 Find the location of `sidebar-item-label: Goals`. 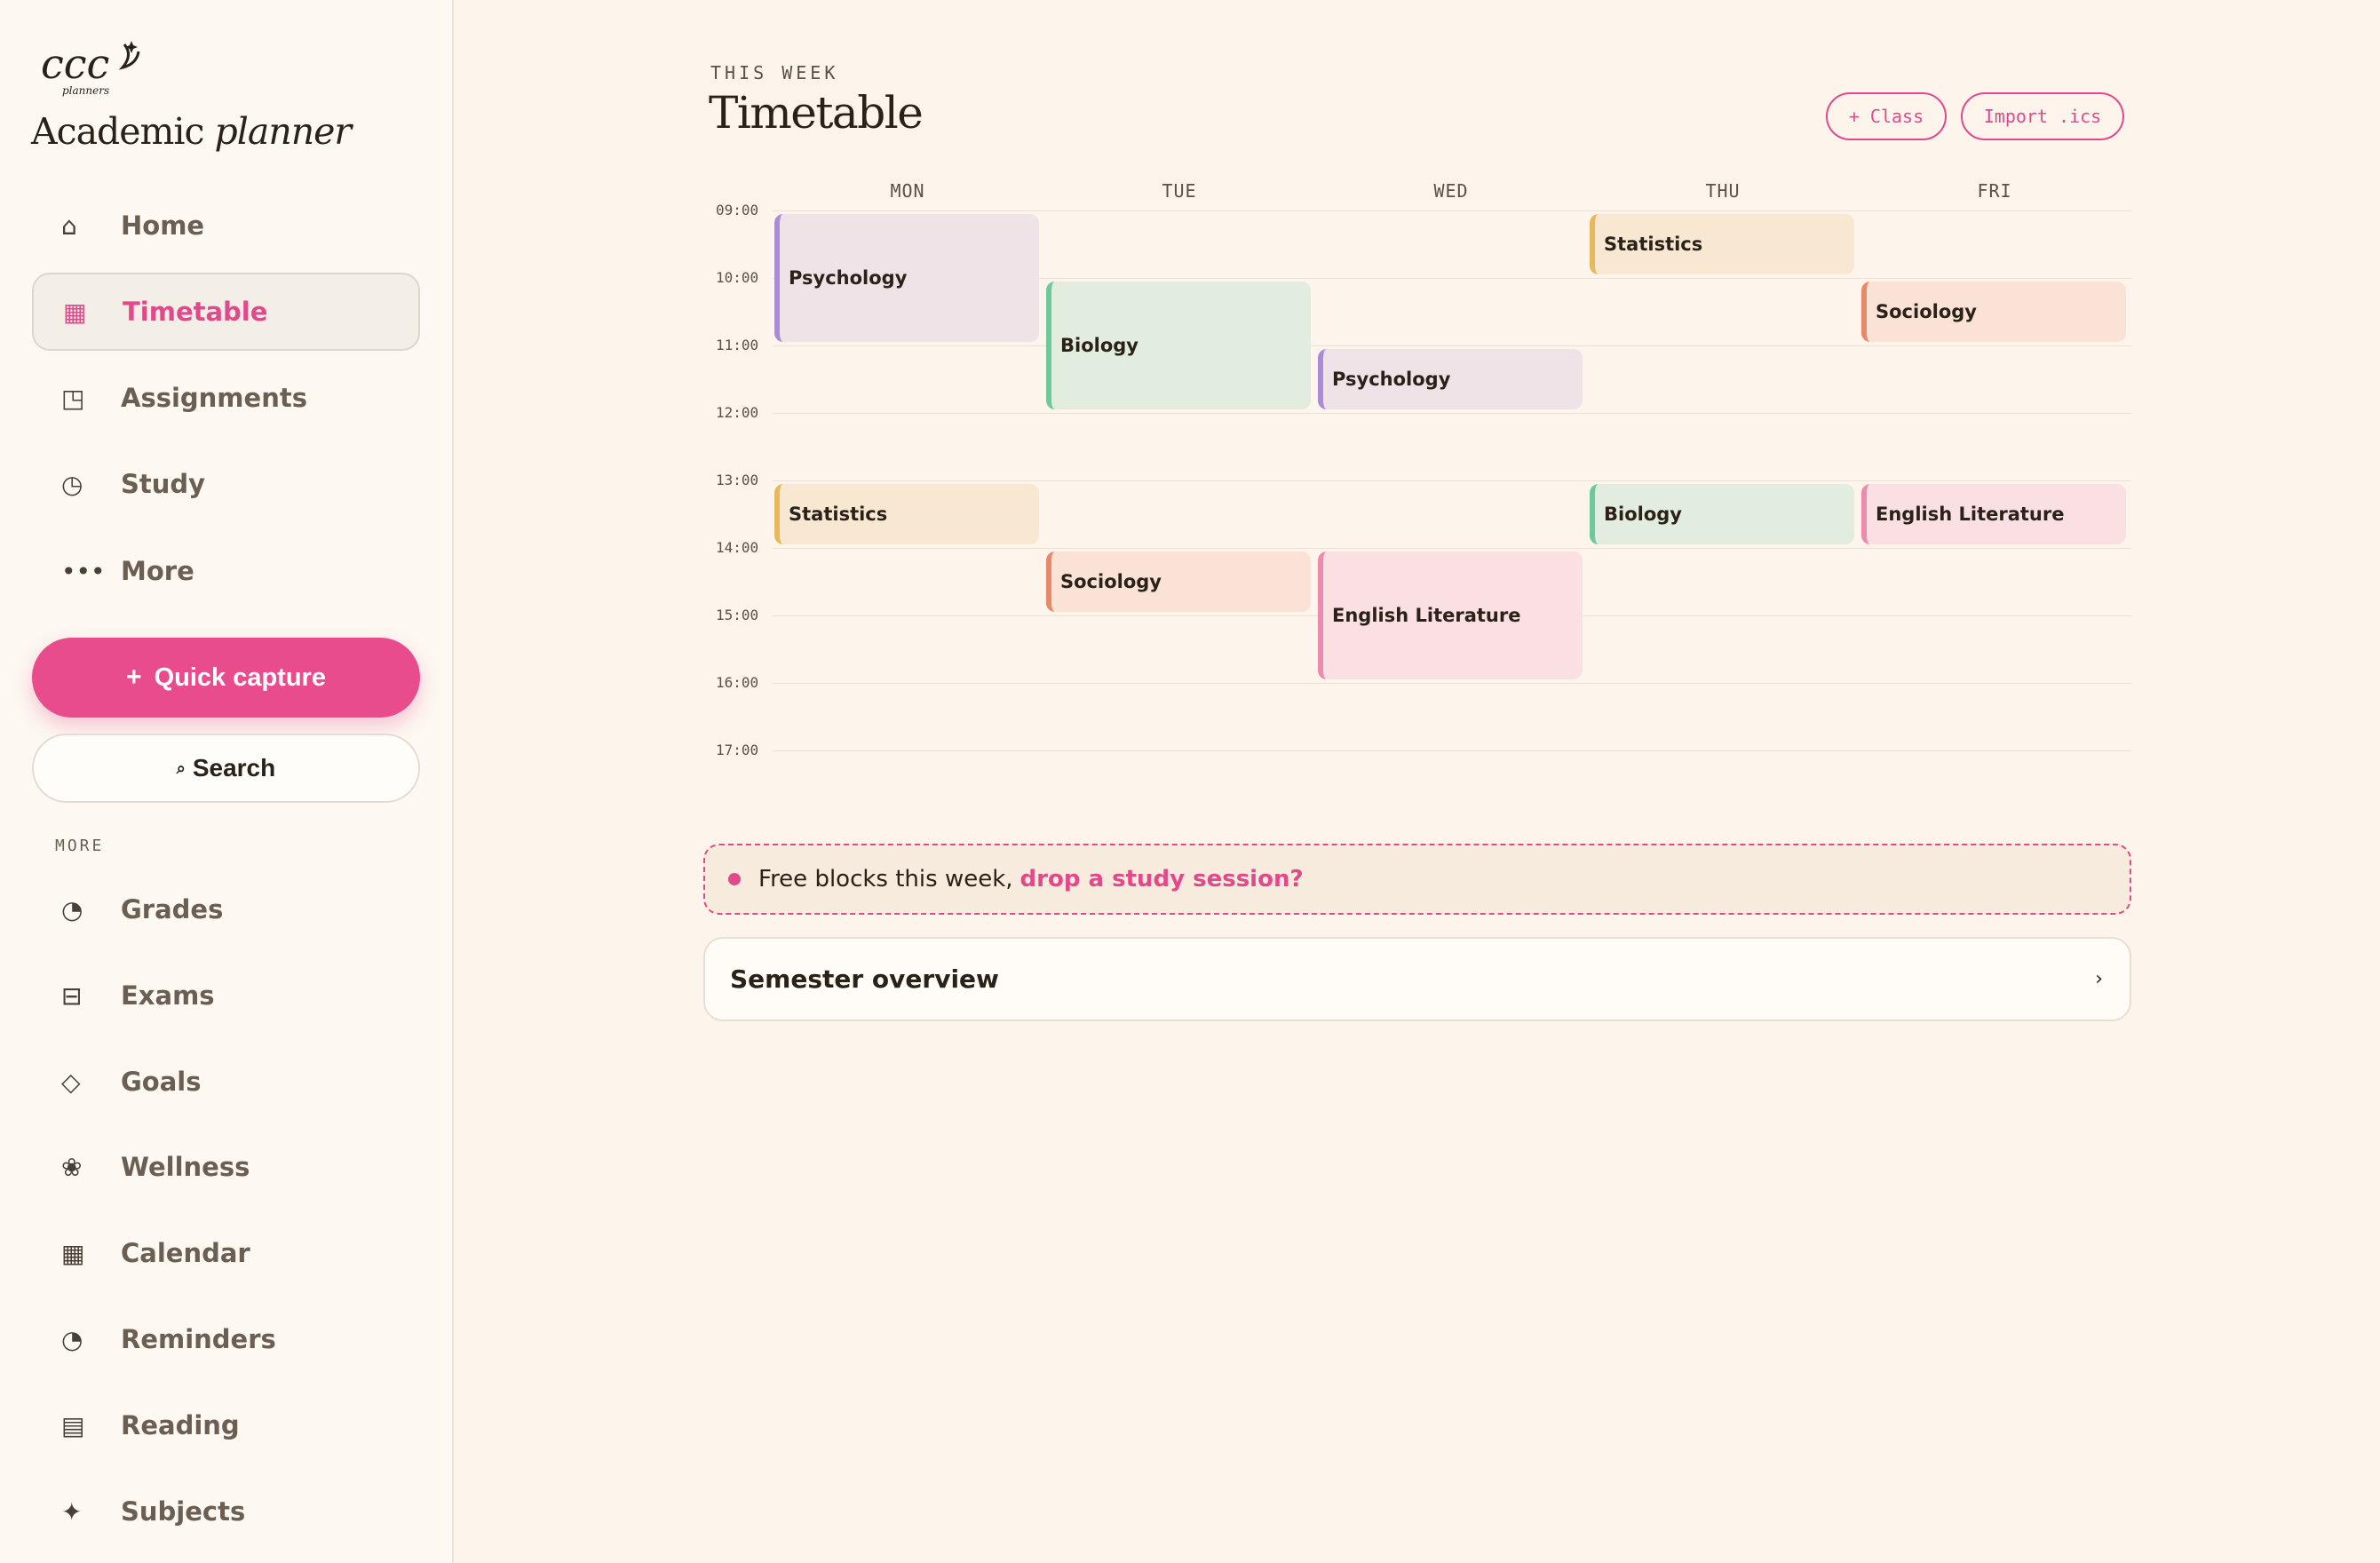

sidebar-item-label: Goals is located at coordinates (161, 1082).